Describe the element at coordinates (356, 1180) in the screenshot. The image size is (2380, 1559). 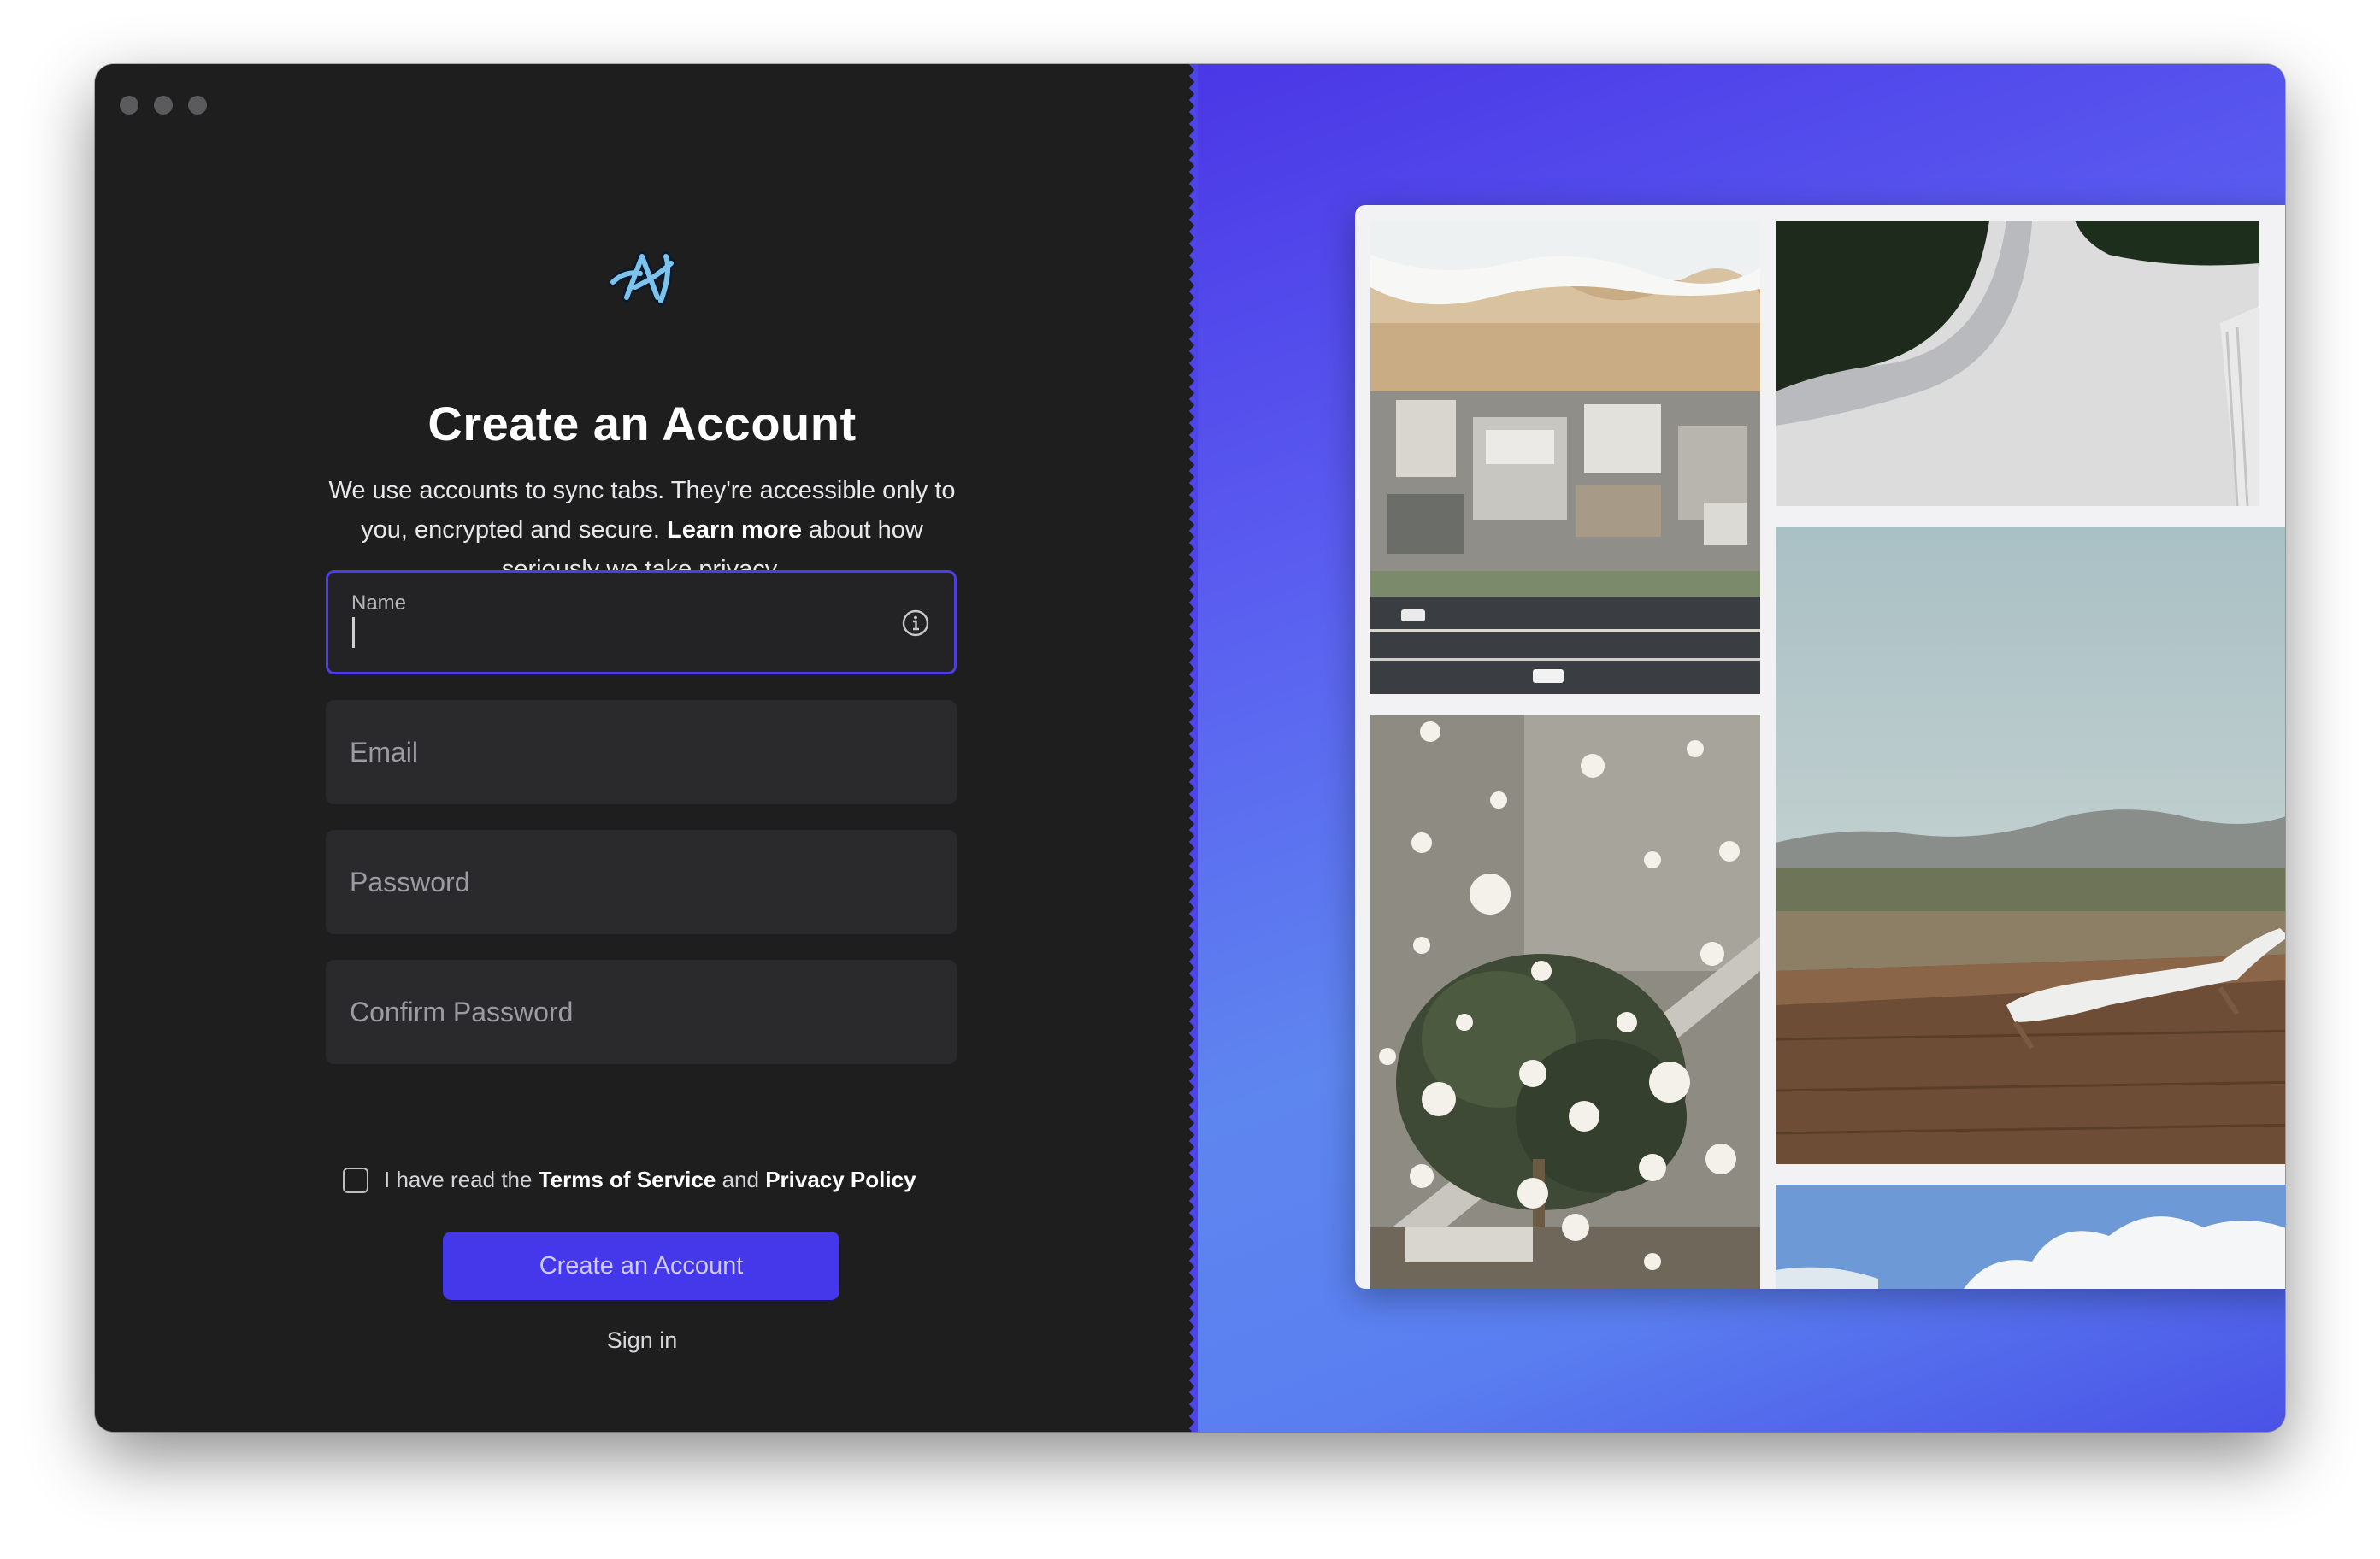
I see `terms-checkbox` at that location.